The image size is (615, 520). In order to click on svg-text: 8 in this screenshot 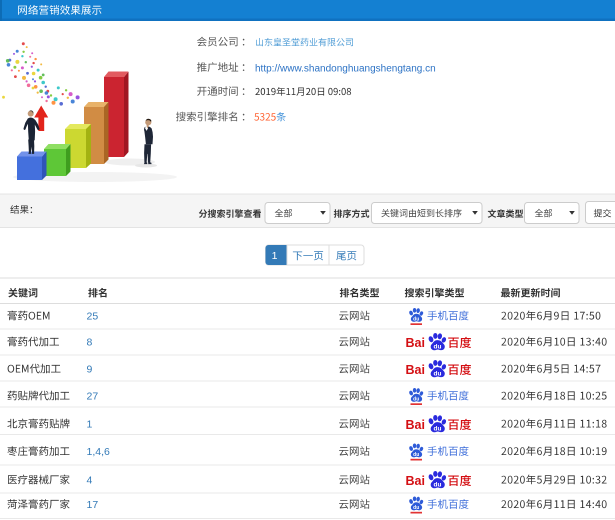, I will do `click(90, 343)`.